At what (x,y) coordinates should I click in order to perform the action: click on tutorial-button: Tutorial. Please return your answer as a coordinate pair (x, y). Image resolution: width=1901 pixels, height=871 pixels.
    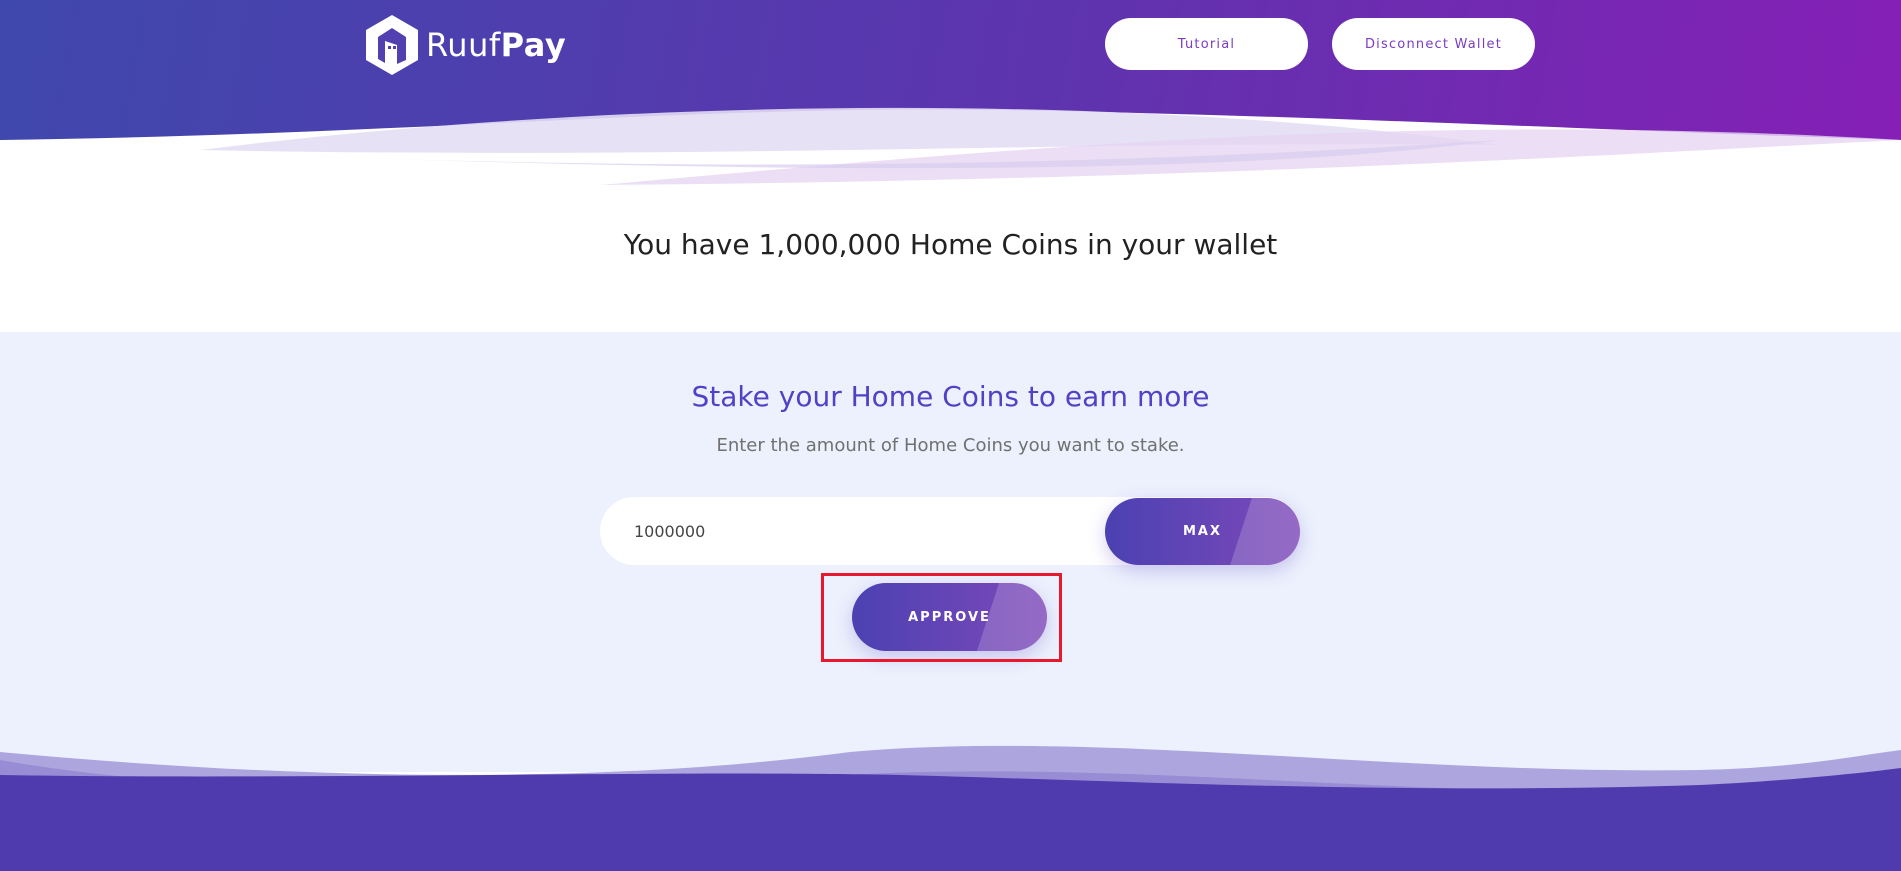
    Looking at the image, I should click on (1206, 44).